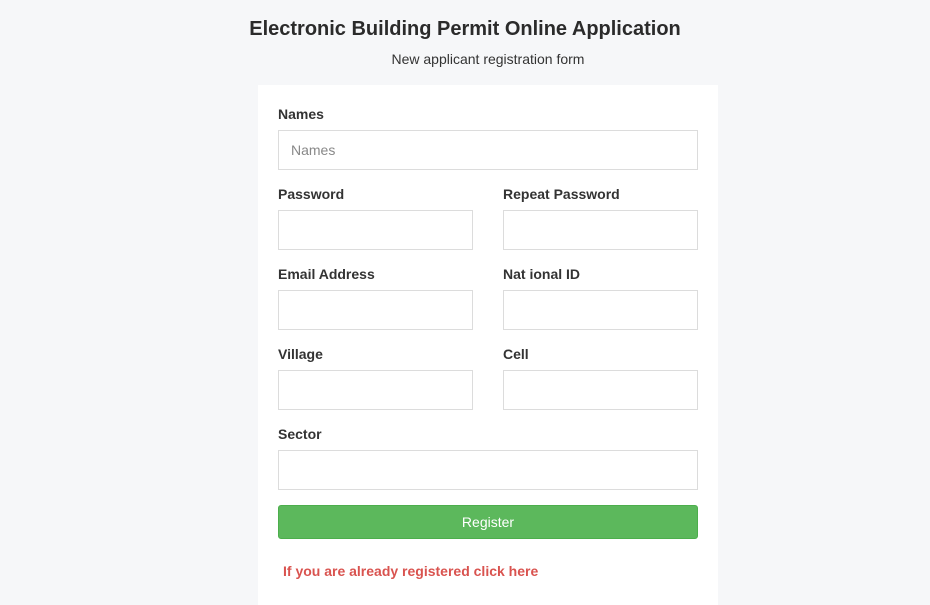 The width and height of the screenshot is (930, 605). What do you see at coordinates (542, 274) in the screenshot?
I see `national-id-label: Nat ional ID` at bounding box center [542, 274].